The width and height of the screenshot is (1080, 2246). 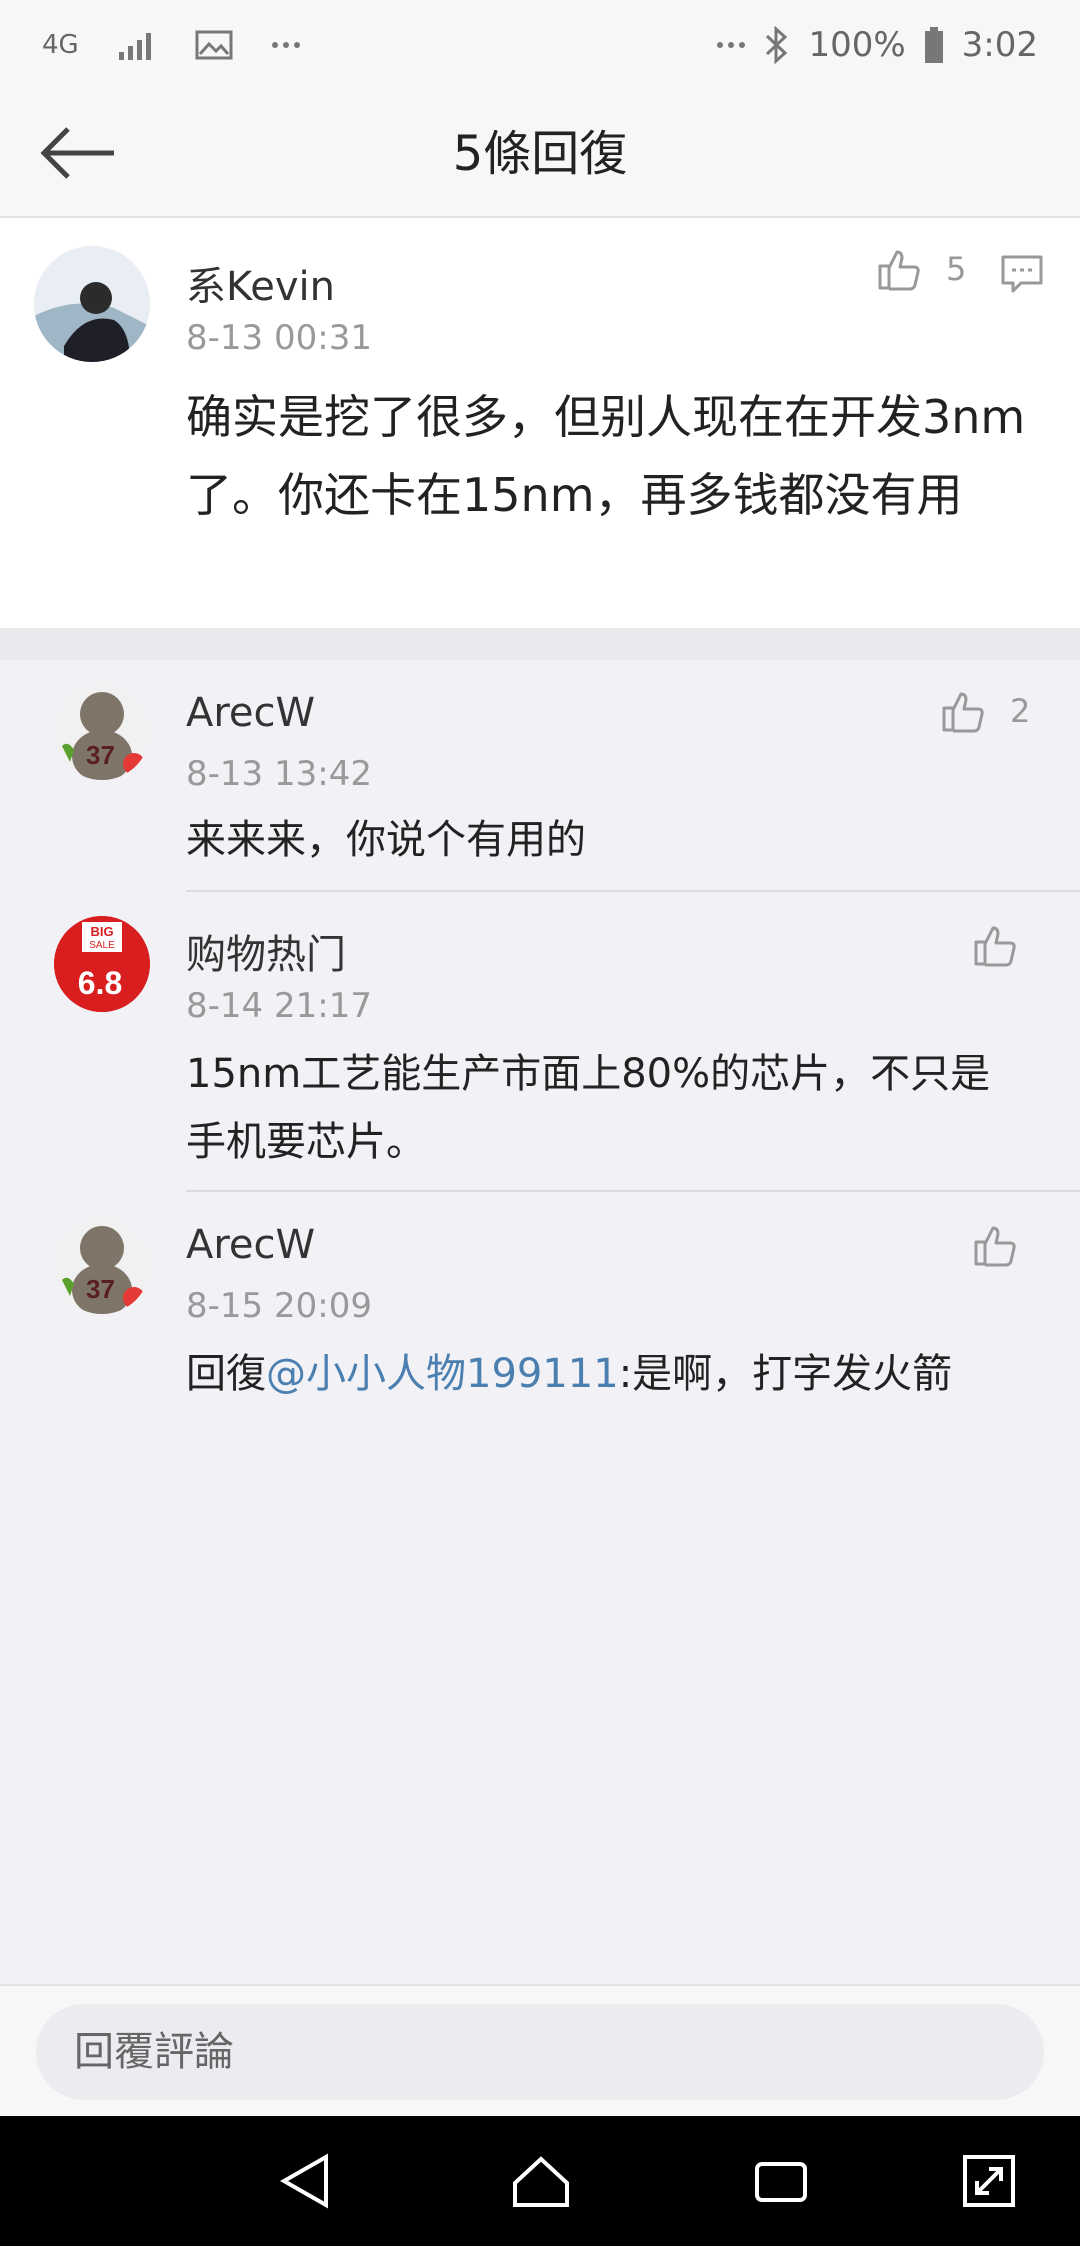 I want to click on section-divider, so click(x=540, y=644).